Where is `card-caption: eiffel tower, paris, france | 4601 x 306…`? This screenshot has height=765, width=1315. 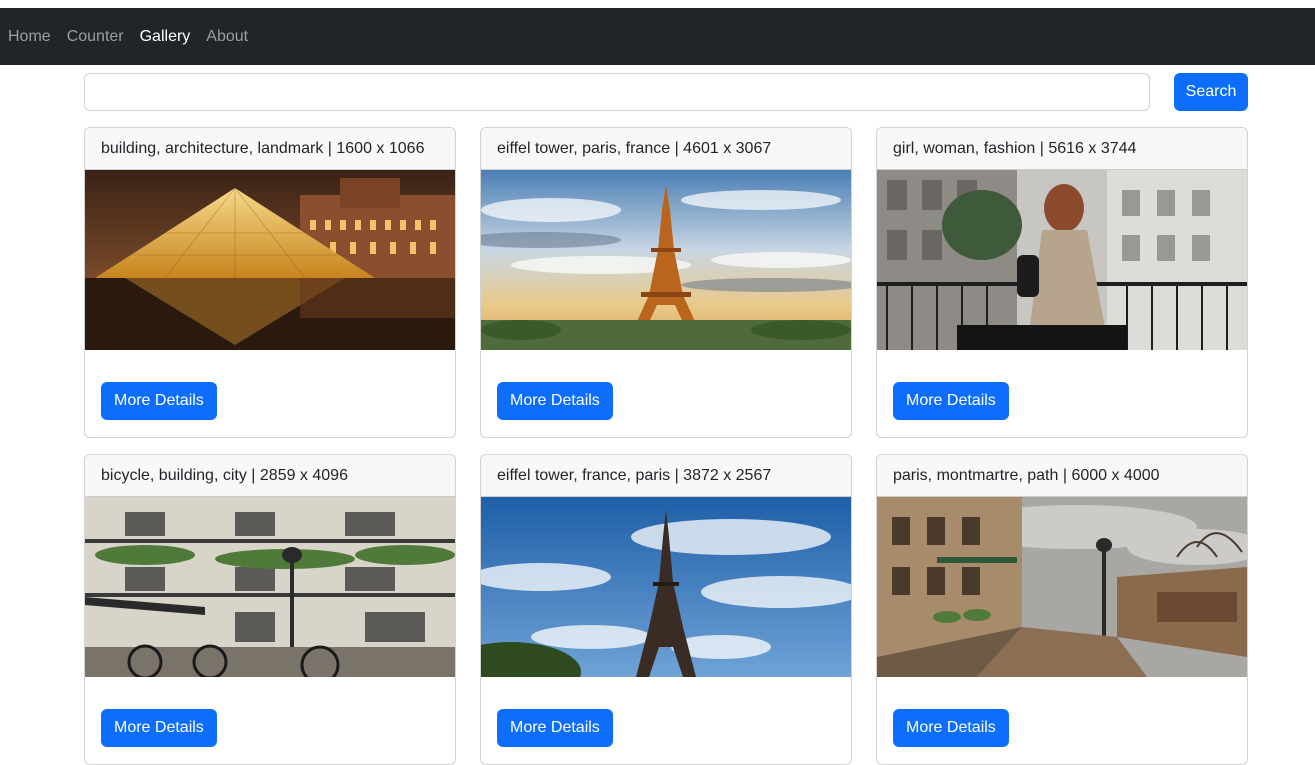 card-caption: eiffel tower, paris, france | 4601 x 306… is located at coordinates (666, 149).